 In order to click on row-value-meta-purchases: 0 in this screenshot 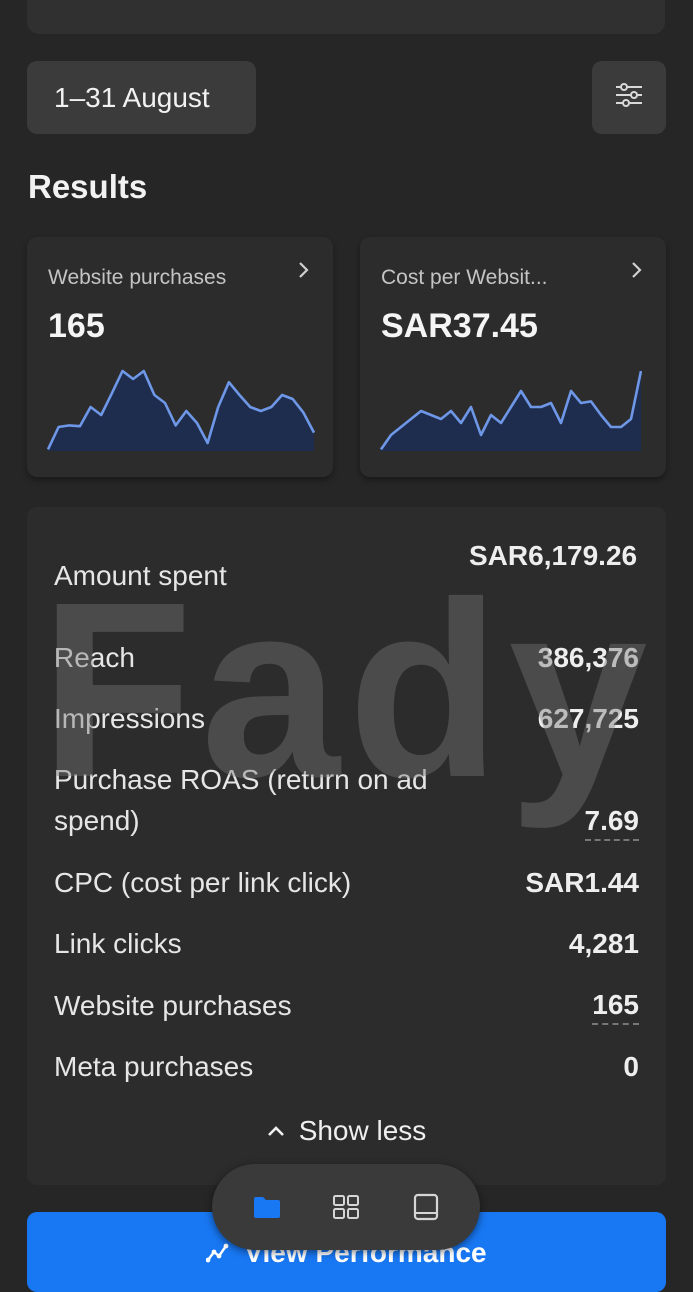, I will do `click(631, 1066)`.